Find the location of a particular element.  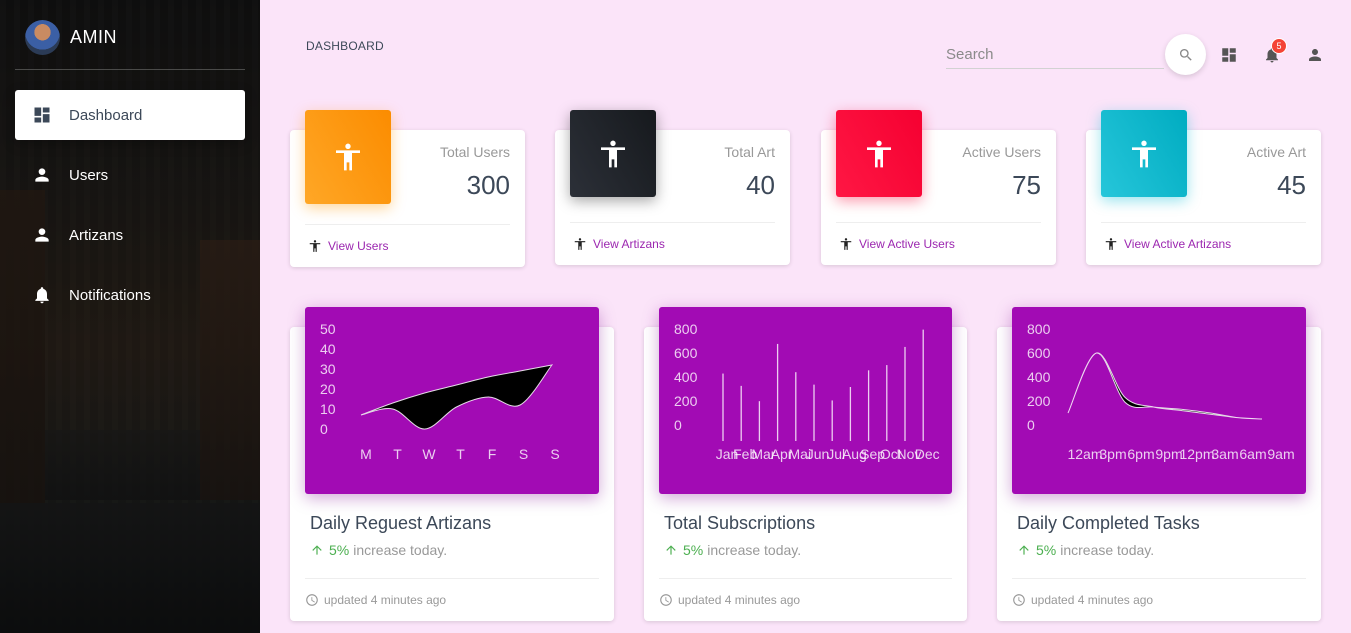

x-tick-label: 3am is located at coordinates (1224, 454).